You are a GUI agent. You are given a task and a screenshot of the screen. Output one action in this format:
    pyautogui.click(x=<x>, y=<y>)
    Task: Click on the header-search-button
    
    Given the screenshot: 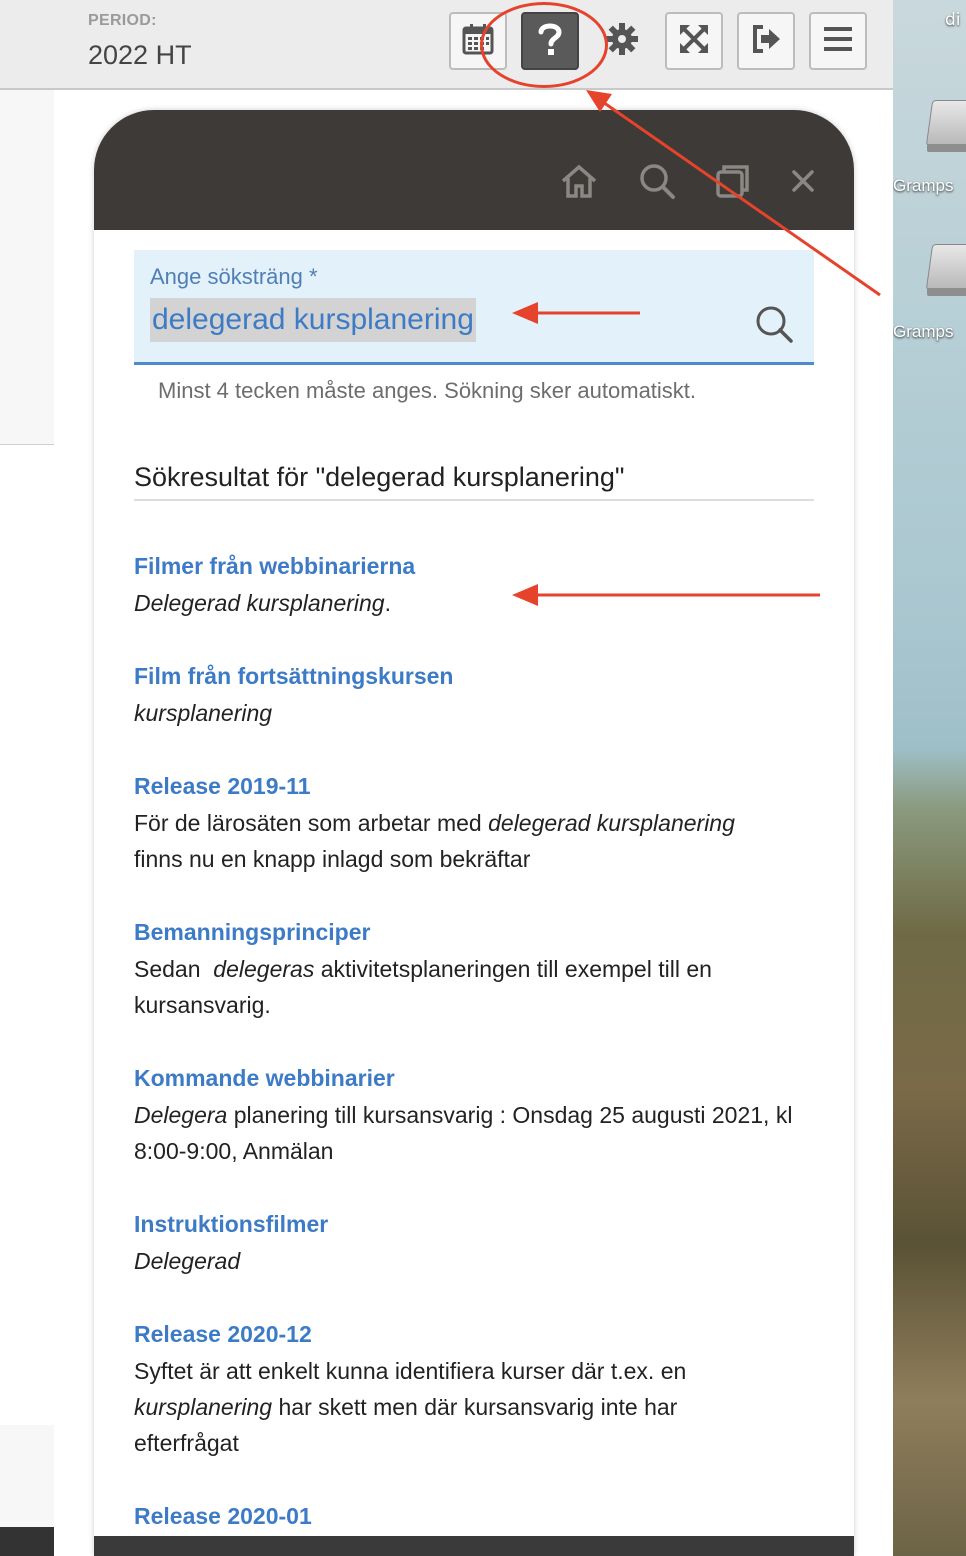 What is the action you would take?
    pyautogui.click(x=657, y=183)
    